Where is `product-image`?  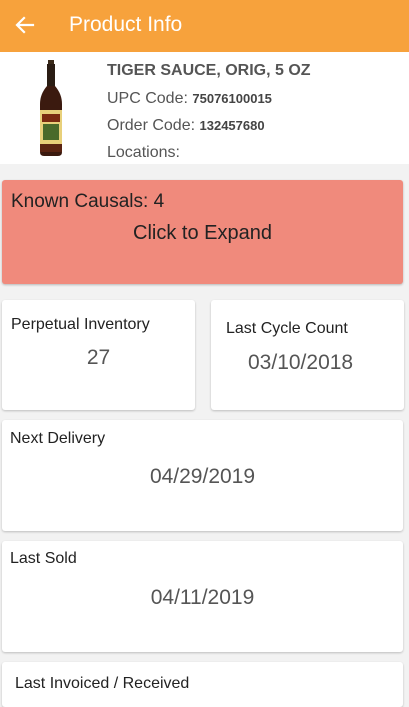 product-image is located at coordinates (51, 108).